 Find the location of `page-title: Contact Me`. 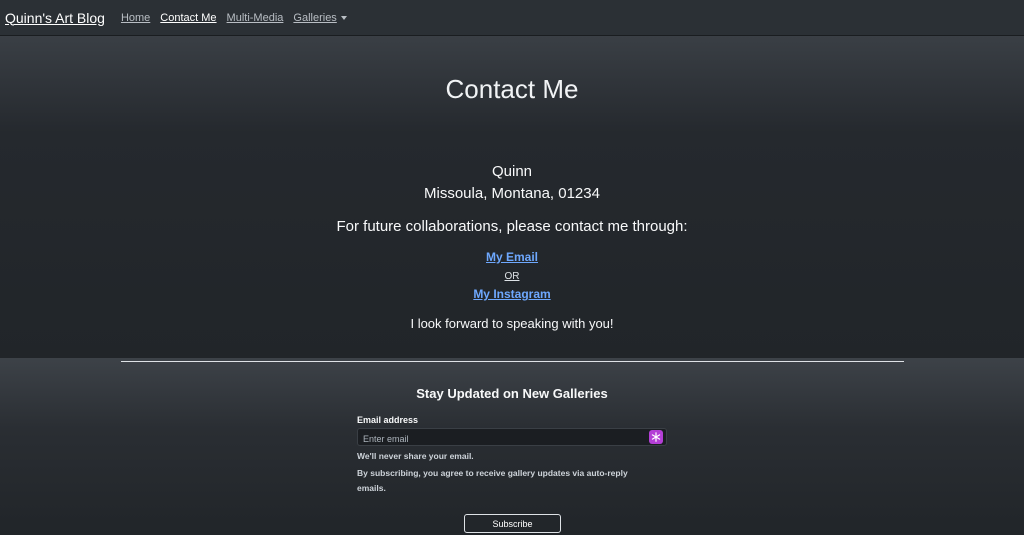

page-title: Contact Me is located at coordinates (512, 89).